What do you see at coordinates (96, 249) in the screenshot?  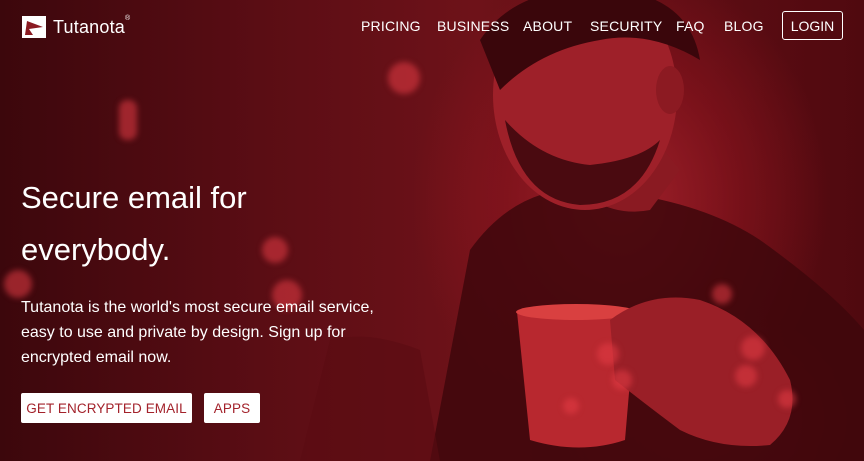 I see `hero-headline-line2: everybody.` at bounding box center [96, 249].